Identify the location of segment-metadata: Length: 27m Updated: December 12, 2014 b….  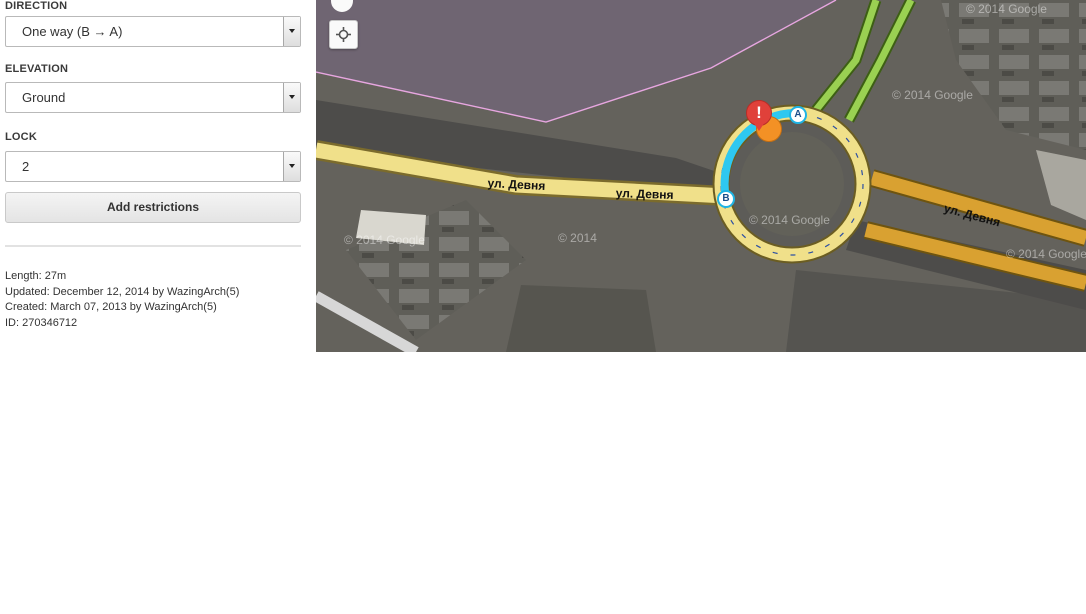
(153, 300).